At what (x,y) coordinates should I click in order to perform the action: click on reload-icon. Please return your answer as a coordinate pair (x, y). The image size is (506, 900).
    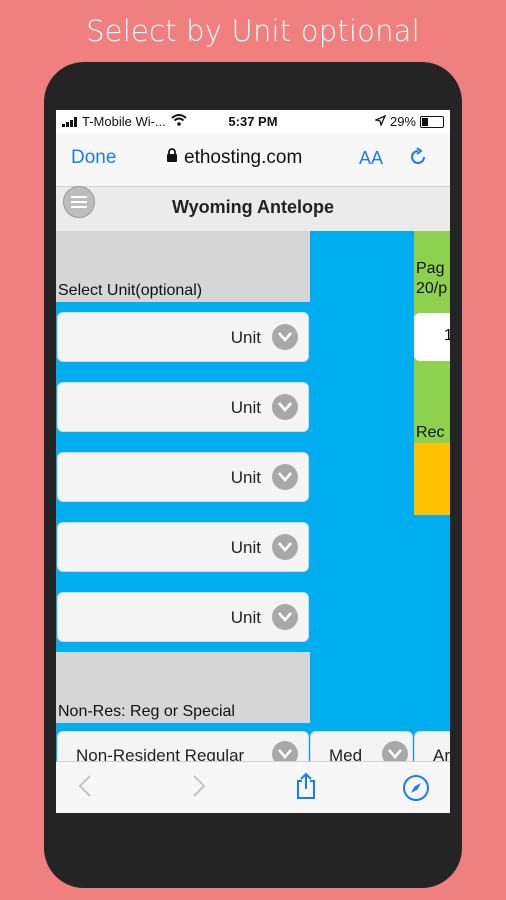
    Looking at the image, I should click on (418, 160).